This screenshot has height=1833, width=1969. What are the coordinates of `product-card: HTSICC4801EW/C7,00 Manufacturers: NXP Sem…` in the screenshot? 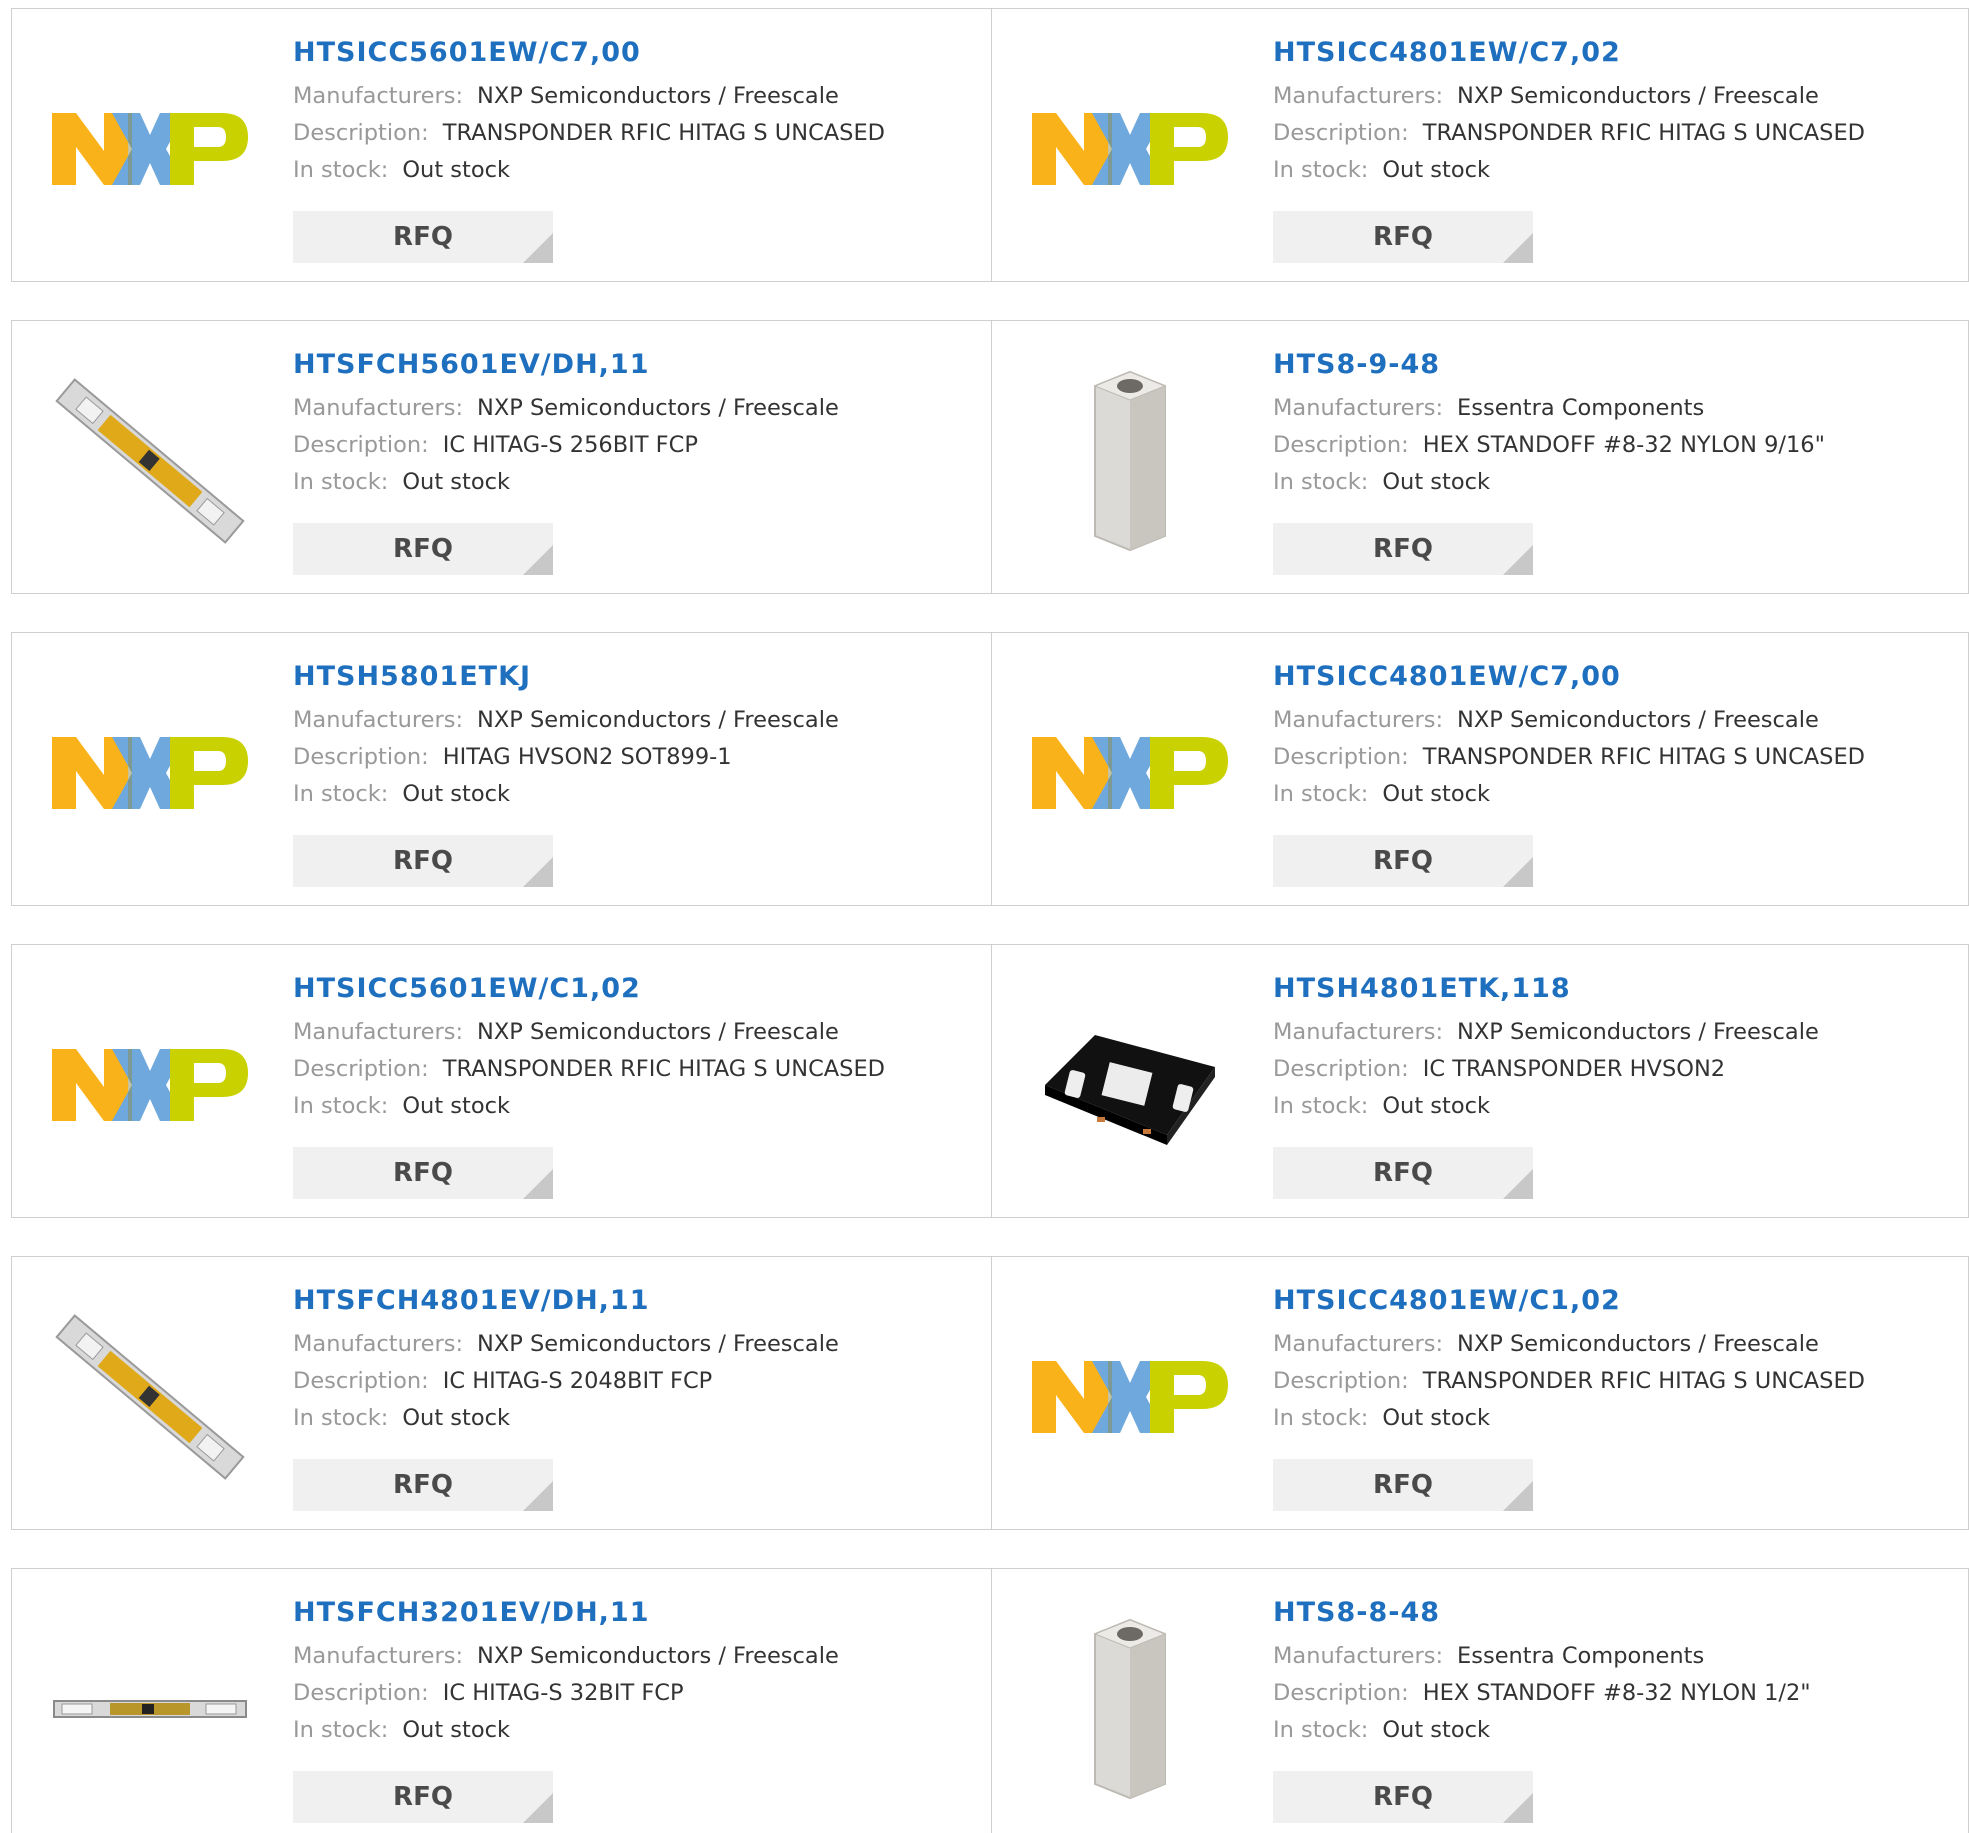 It's located at (1480, 769).